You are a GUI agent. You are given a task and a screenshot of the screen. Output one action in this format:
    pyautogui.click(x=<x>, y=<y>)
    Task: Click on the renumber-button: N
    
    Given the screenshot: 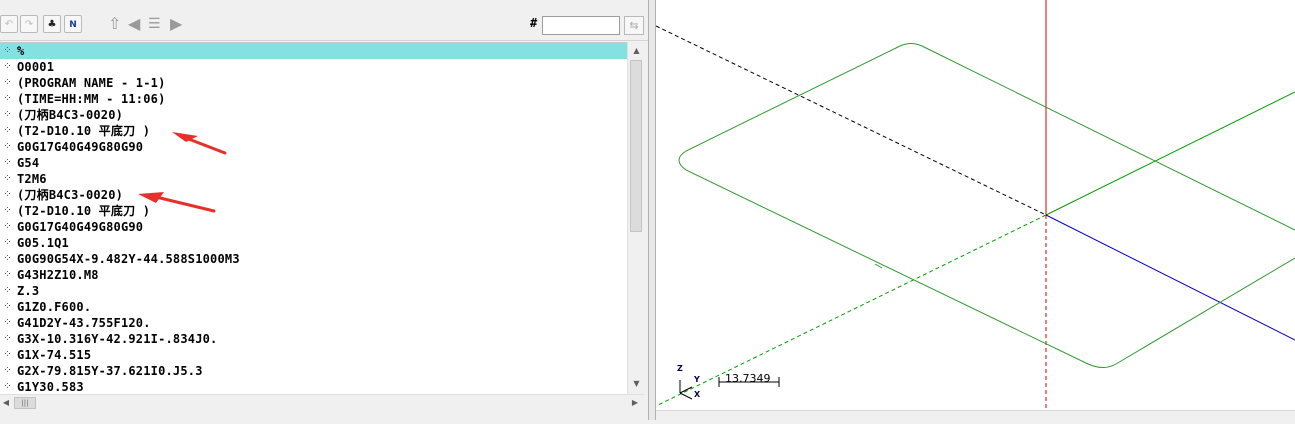 What is the action you would take?
    pyautogui.click(x=73, y=24)
    